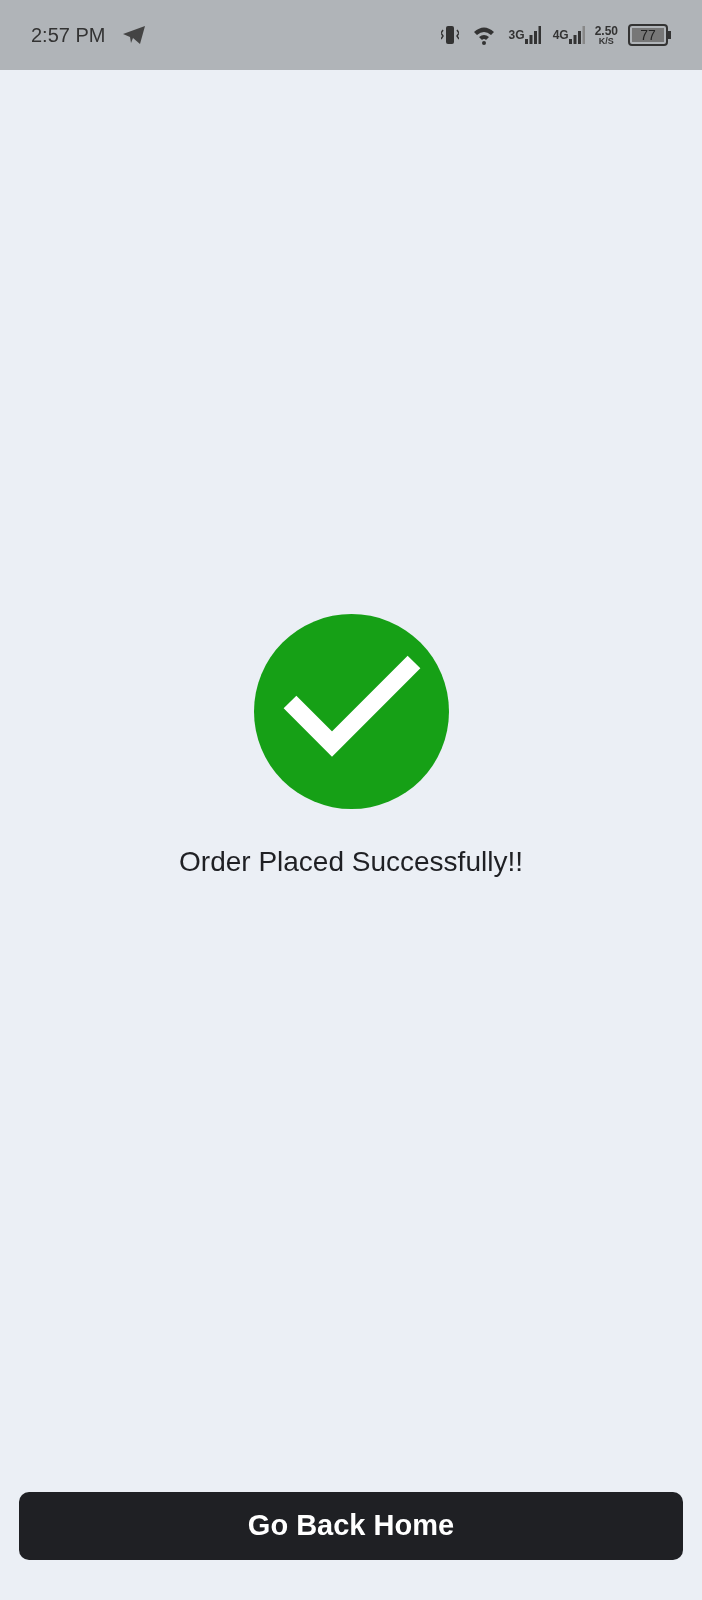  What do you see at coordinates (134, 35) in the screenshot?
I see `paper-plane-icon` at bounding box center [134, 35].